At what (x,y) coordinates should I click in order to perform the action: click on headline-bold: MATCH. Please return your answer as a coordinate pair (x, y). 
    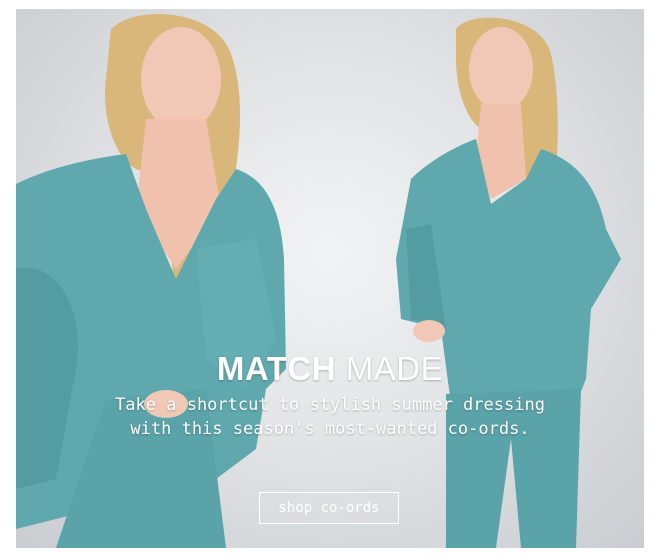
    Looking at the image, I should click on (276, 368).